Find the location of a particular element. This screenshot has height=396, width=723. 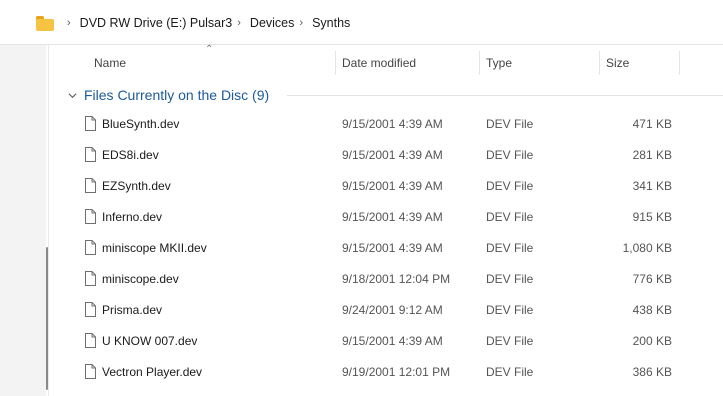

file-size: 341 KB is located at coordinates (652, 186).